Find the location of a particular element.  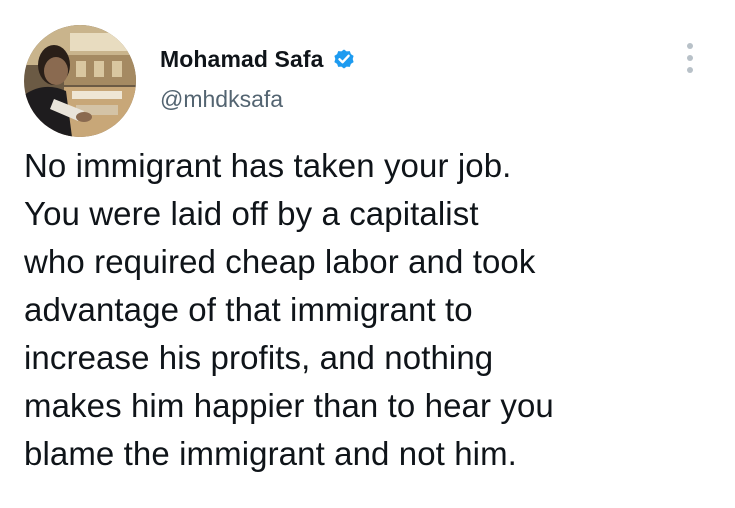

tweet-text-line: blame the immigrant and not him. is located at coordinates (270, 453).